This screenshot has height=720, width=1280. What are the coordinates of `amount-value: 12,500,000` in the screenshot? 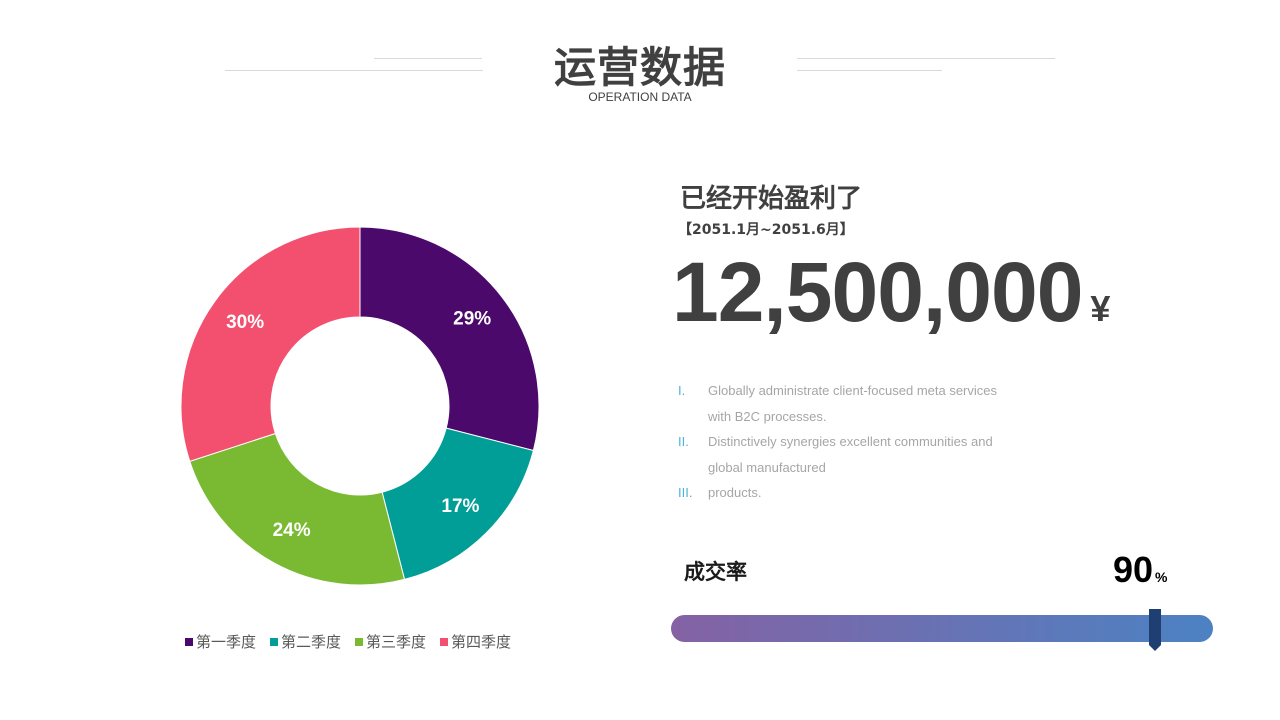 It's located at (877, 292).